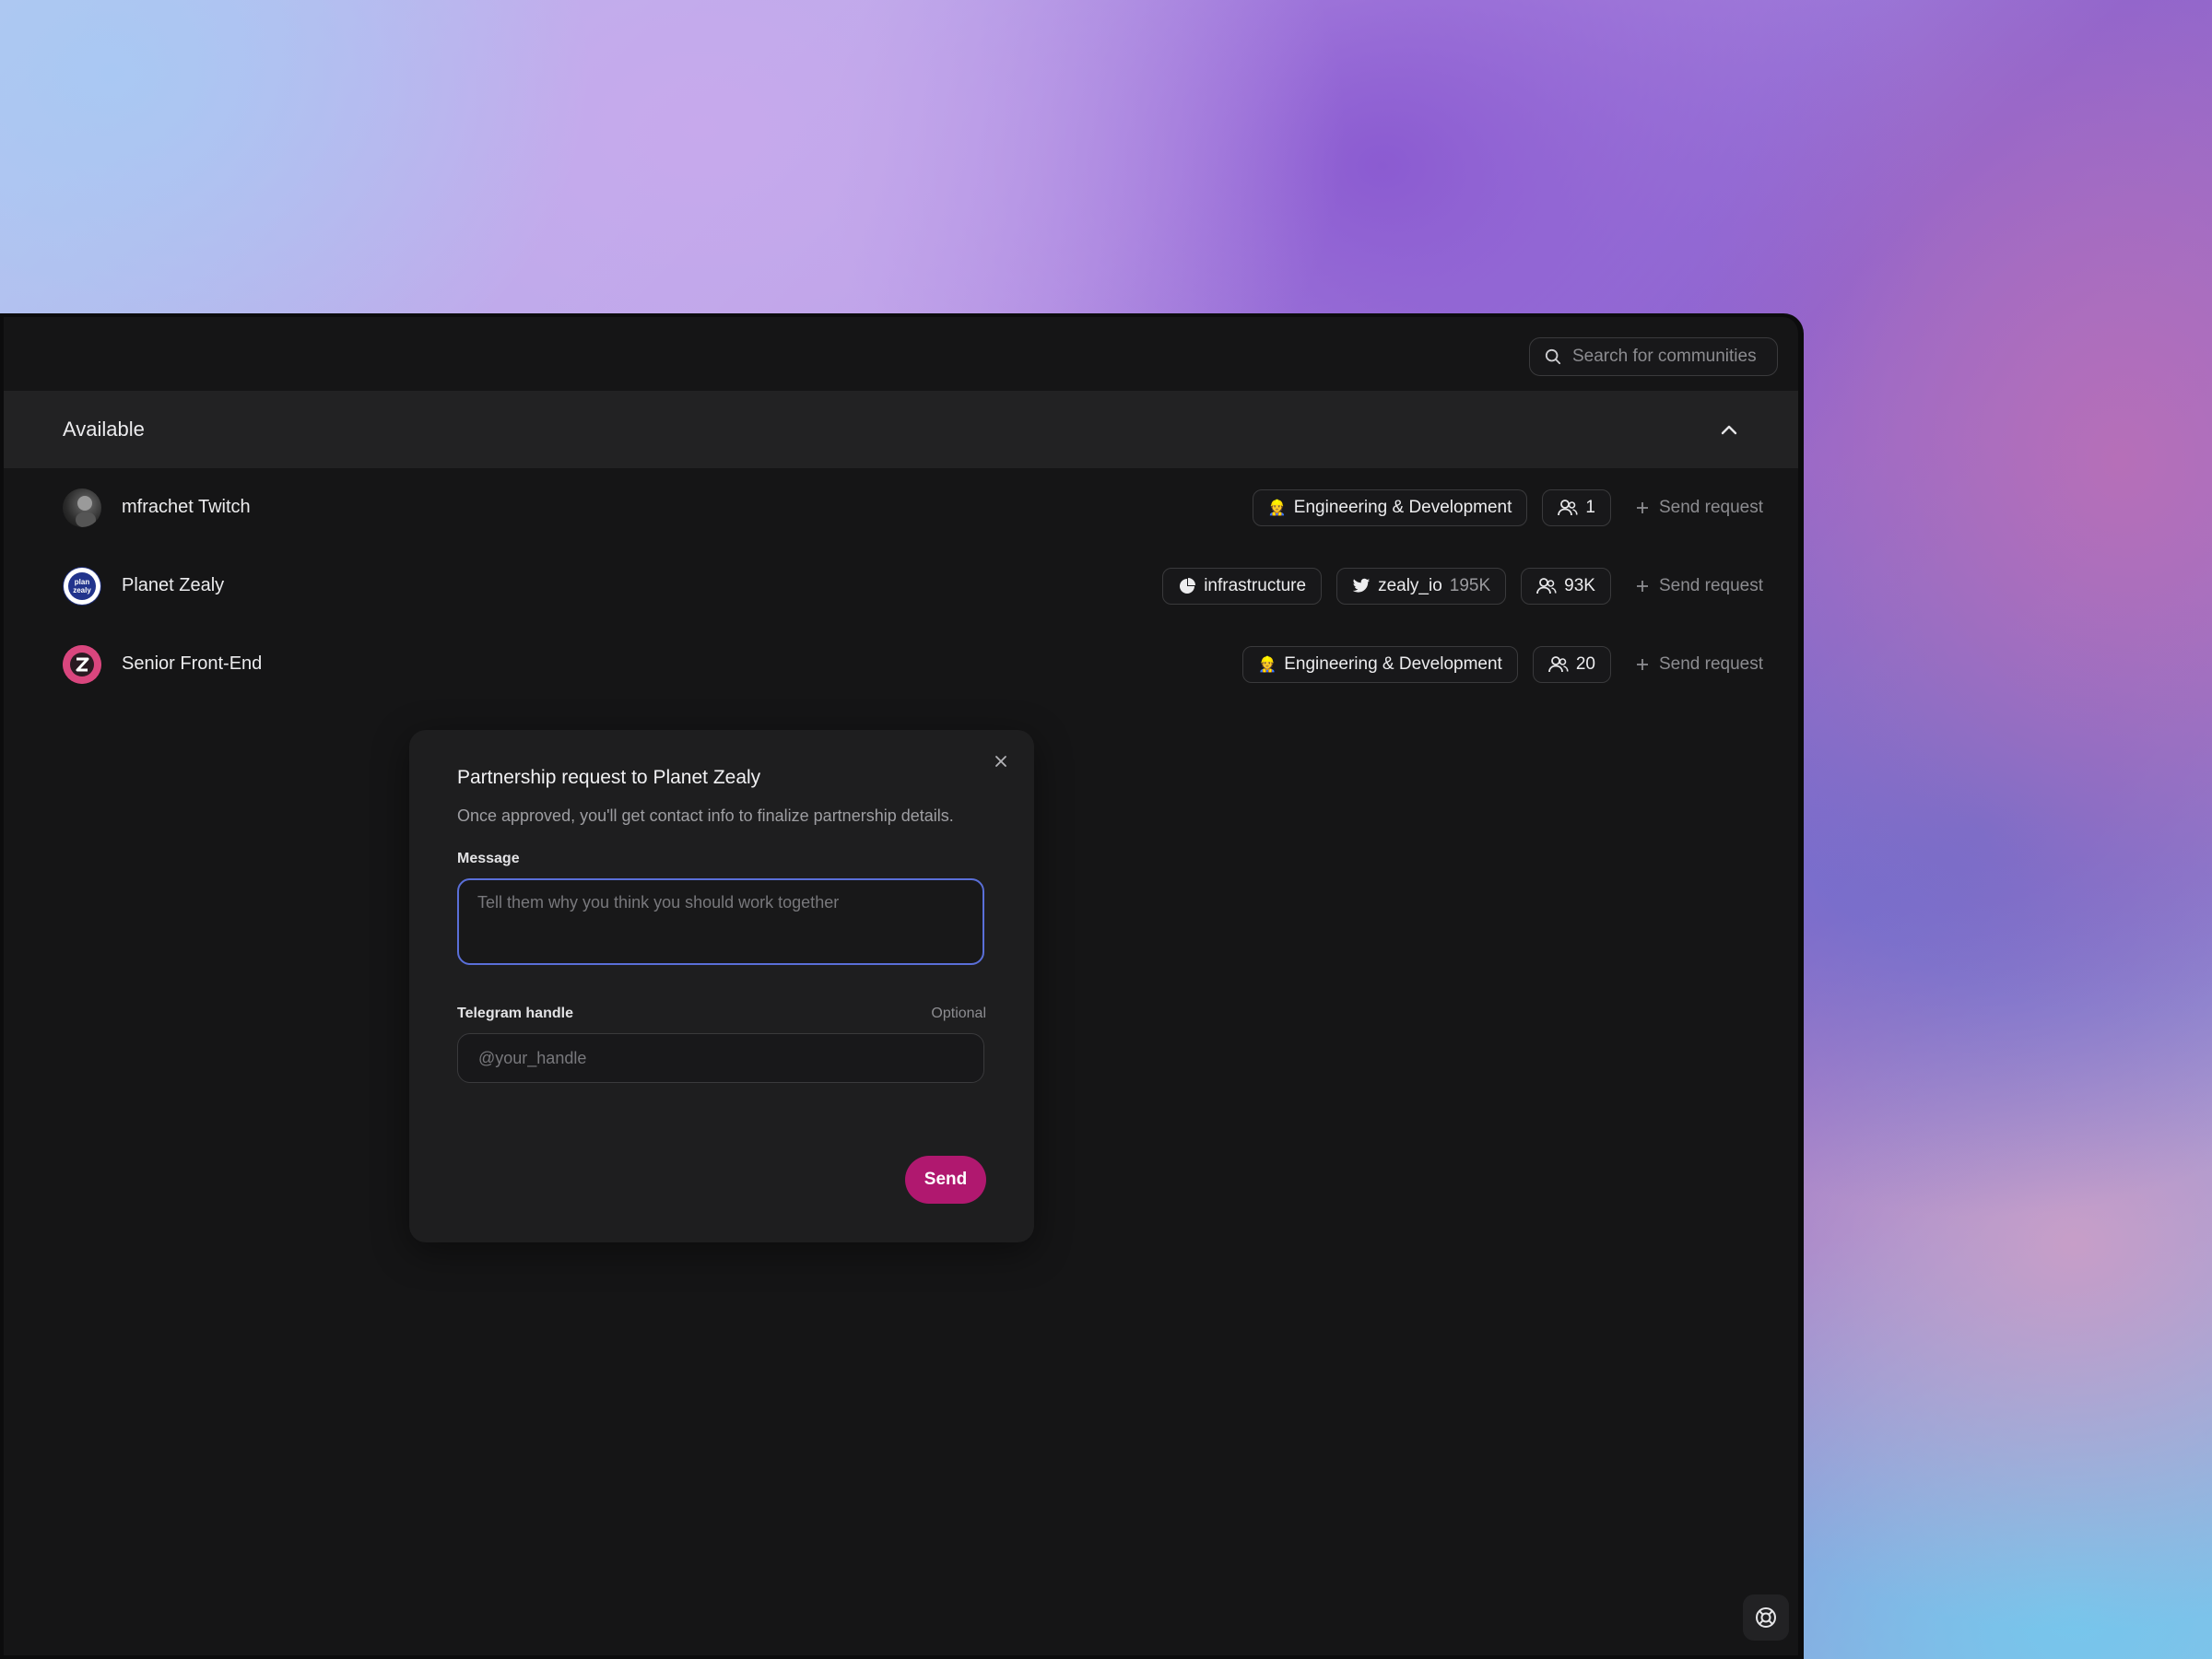  What do you see at coordinates (515, 1013) in the screenshot?
I see `telegram-label: Telegram handle` at bounding box center [515, 1013].